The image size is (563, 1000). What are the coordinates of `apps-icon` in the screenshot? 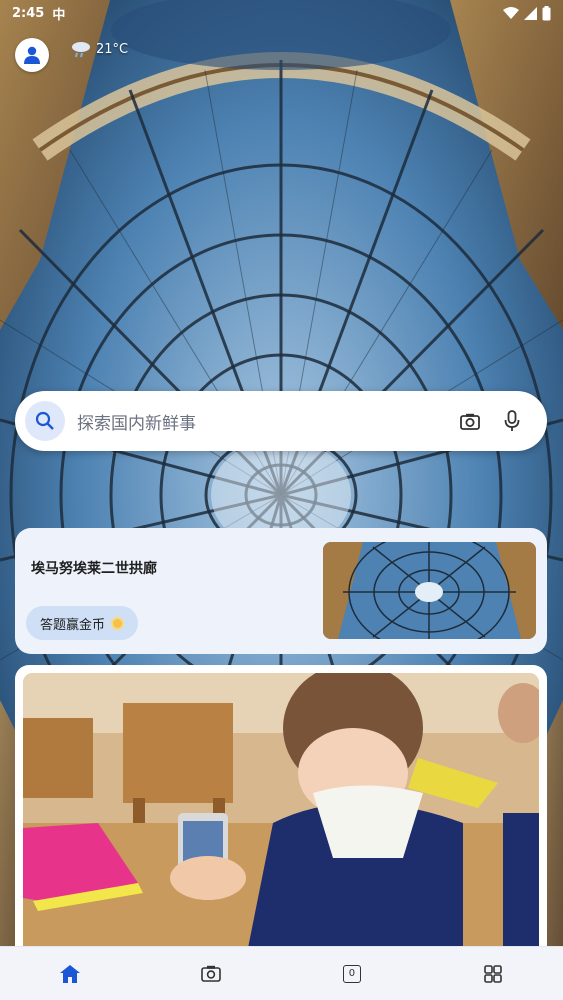 It's located at (492, 973).